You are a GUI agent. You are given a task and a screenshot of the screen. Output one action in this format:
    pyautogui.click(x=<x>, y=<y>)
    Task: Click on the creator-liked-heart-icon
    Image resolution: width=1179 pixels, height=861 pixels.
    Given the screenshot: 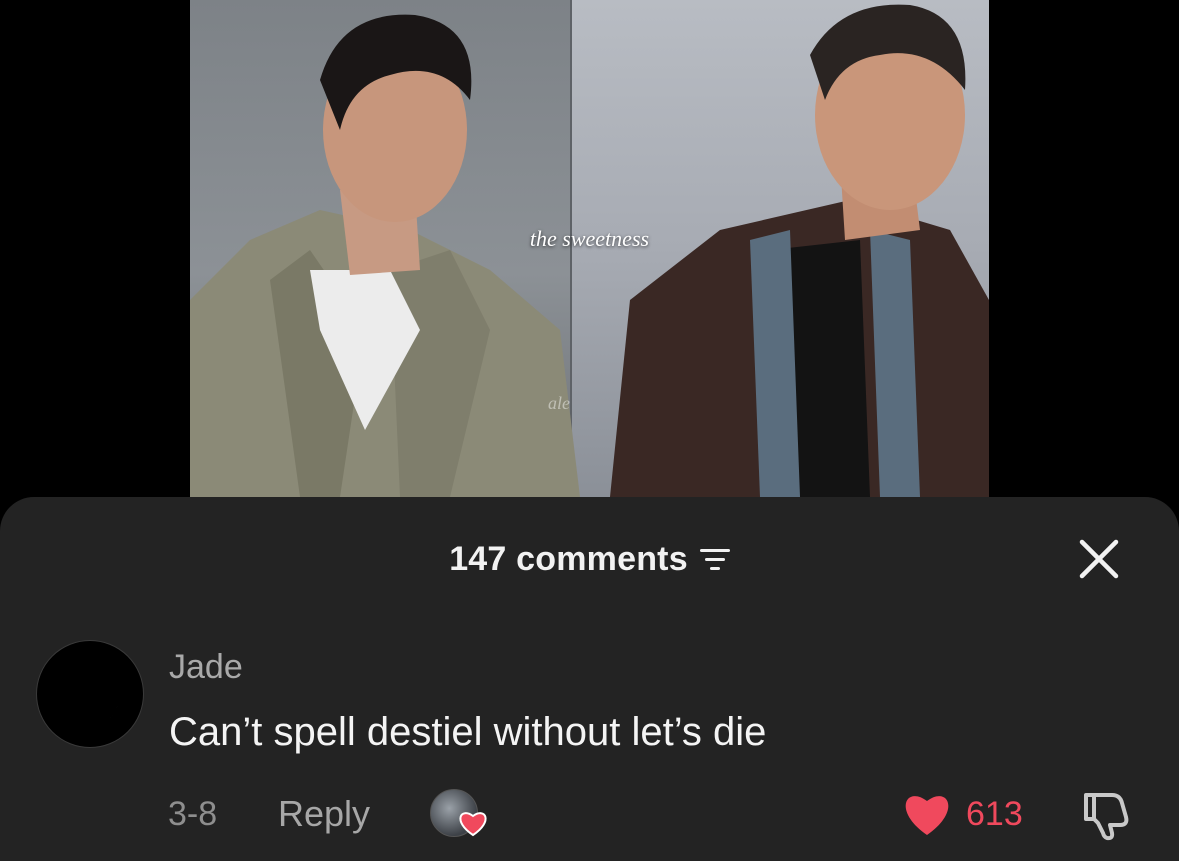 What is the action you would take?
    pyautogui.click(x=473, y=824)
    